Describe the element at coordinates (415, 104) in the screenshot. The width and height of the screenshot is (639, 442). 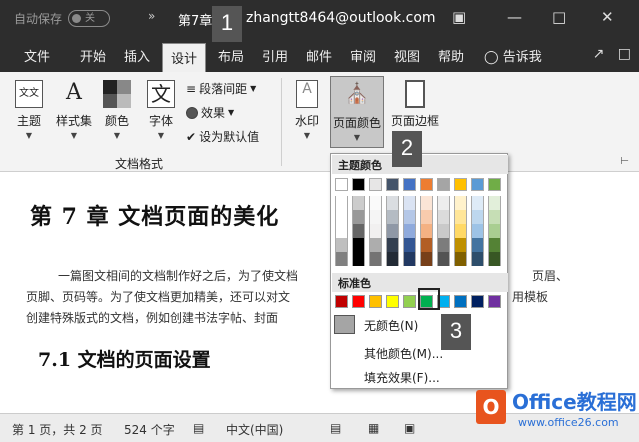
I see `page-borders-button: 页面边框` at that location.